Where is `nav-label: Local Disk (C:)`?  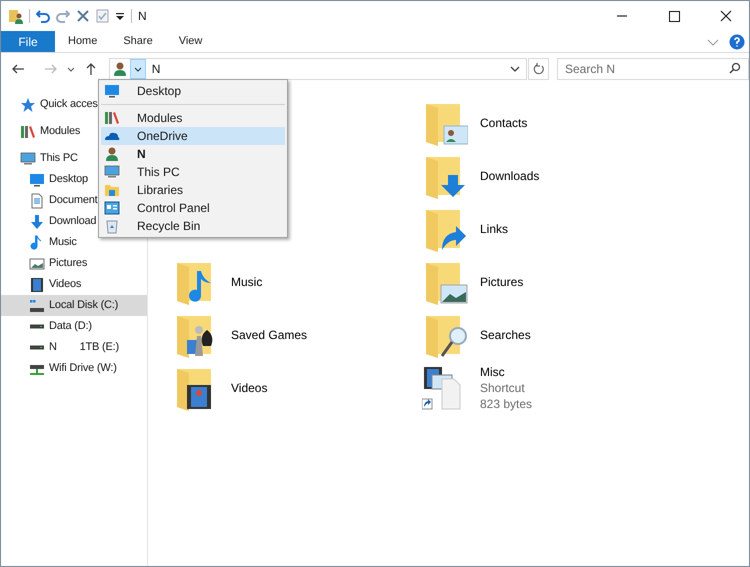 nav-label: Local Disk (C:) is located at coordinates (83, 306).